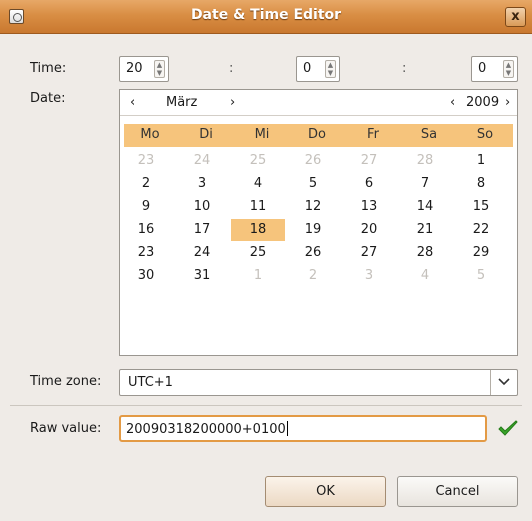 This screenshot has height=521, width=532. I want to click on cancel-button: Cancel, so click(457, 491).